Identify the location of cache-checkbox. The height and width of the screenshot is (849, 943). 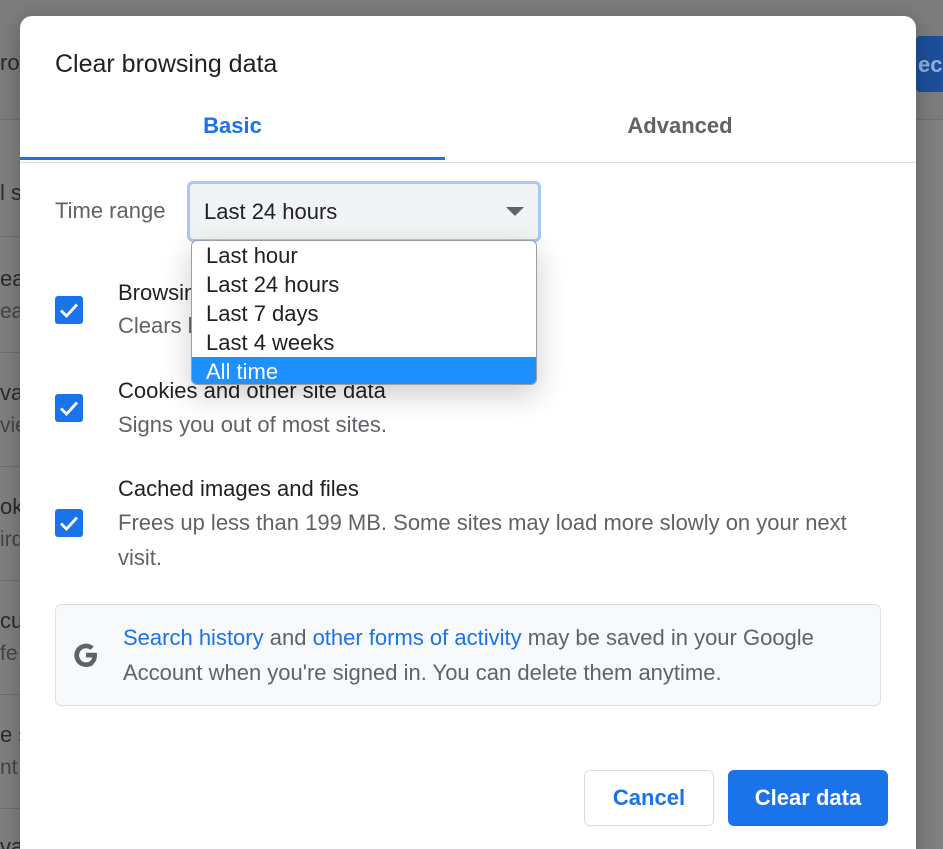
(69, 523).